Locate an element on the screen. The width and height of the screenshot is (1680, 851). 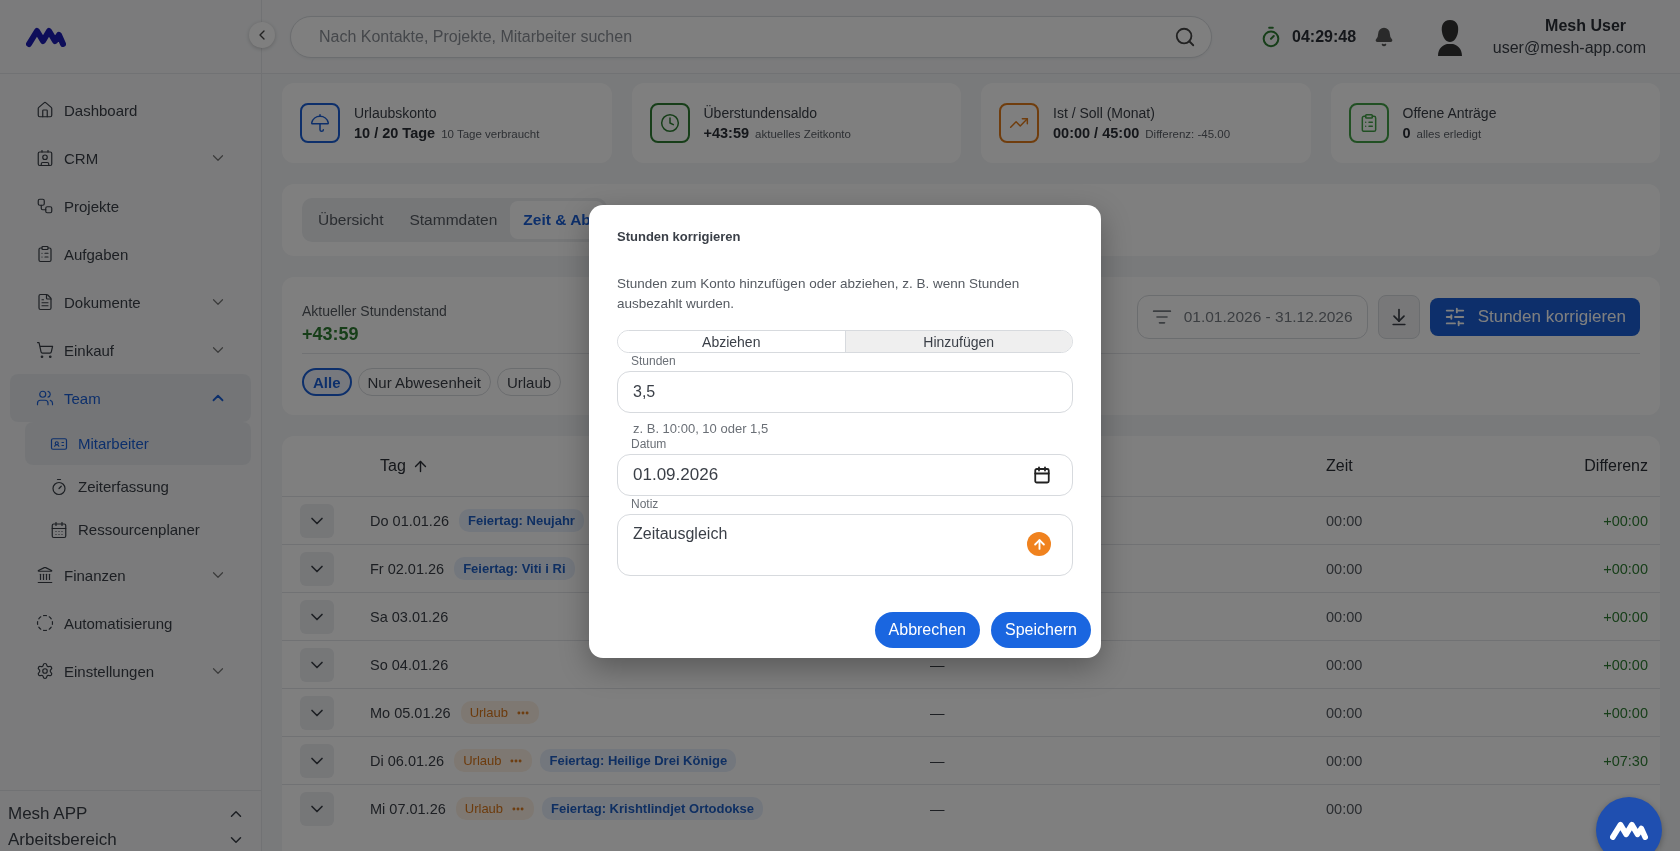
nav-item: Finanzen is located at coordinates (130, 575).